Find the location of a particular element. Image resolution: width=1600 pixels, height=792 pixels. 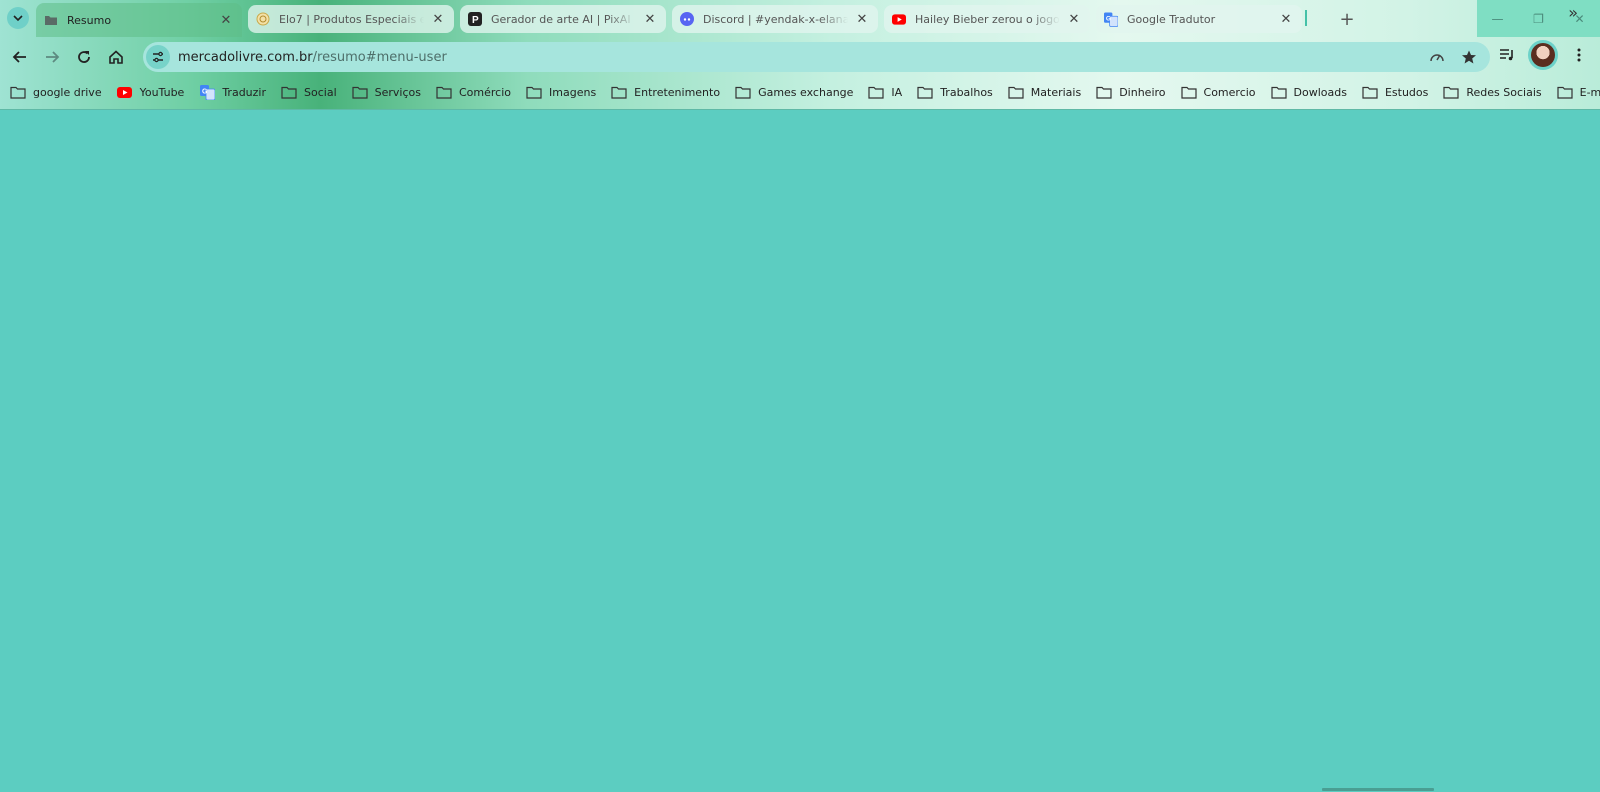

bookmark-label: Dowloads is located at coordinates (1320, 92).